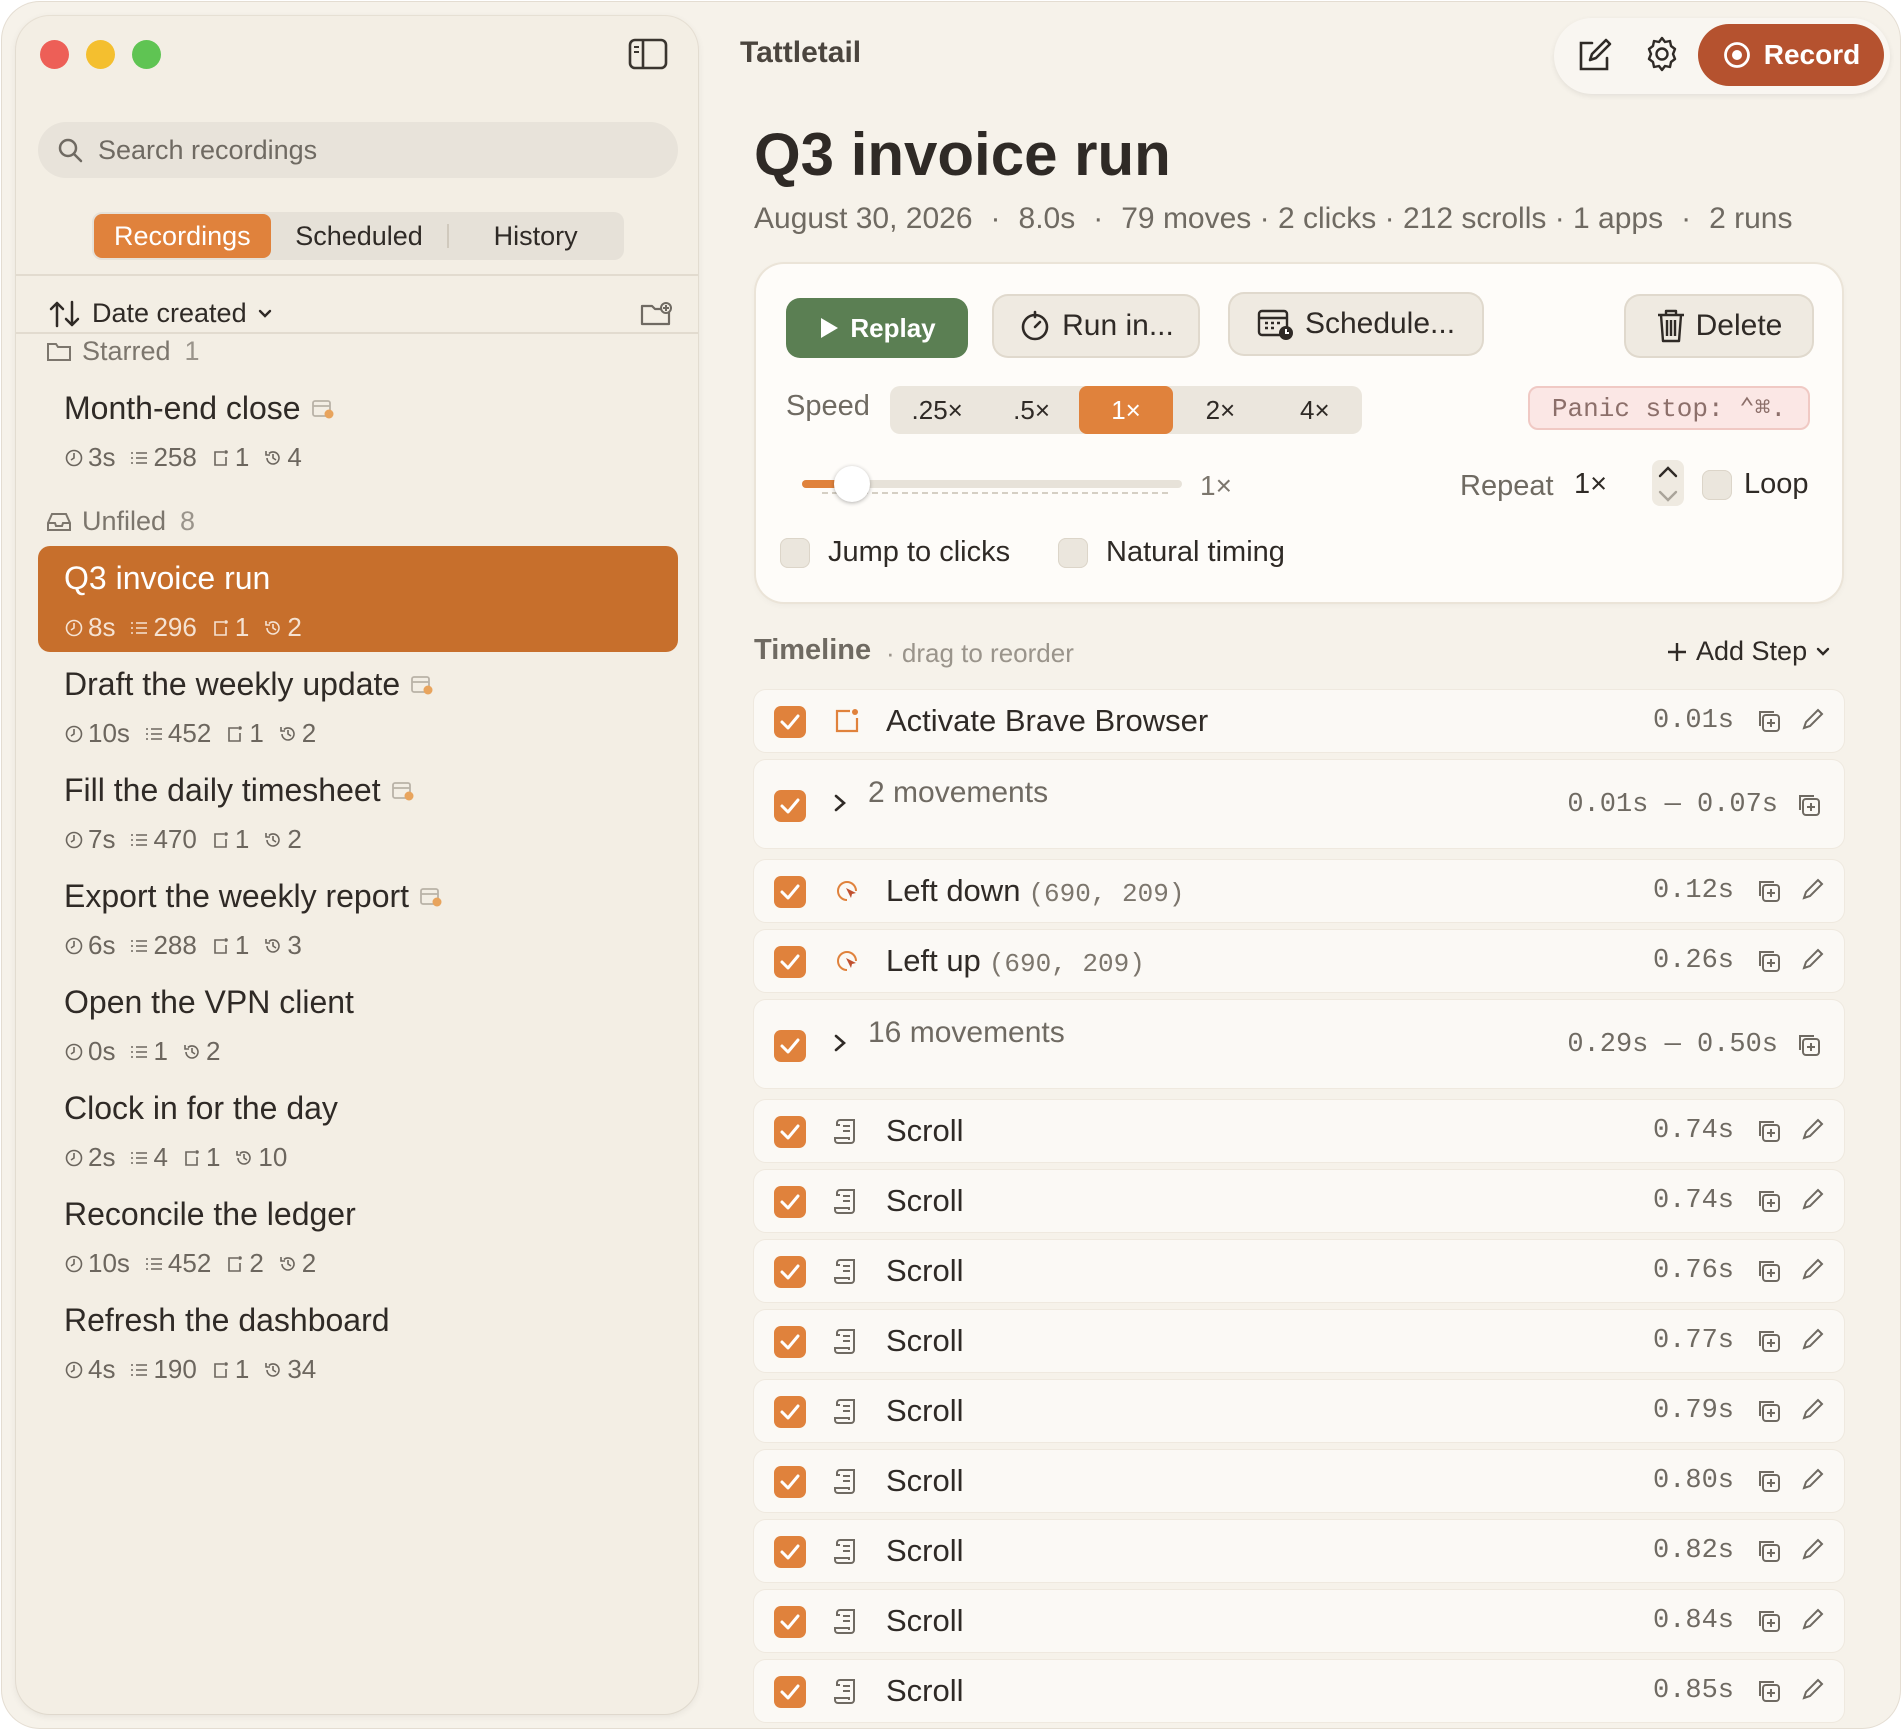 This screenshot has width=1902, height=1730. Describe the element at coordinates (1299, 721) in the screenshot. I see `timeline-row: Activate Brave Browser 0.01s` at that location.